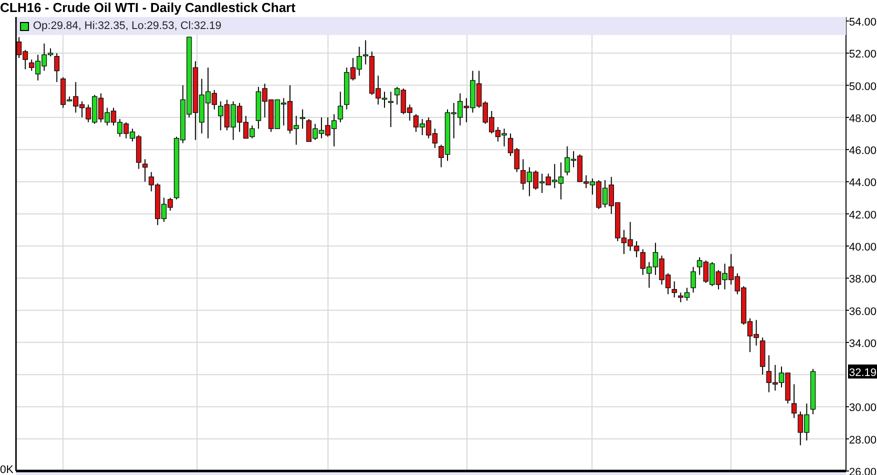 The width and height of the screenshot is (877, 475). What do you see at coordinates (863, 344) in the screenshot?
I see `axis-tick-label: 34.00` at bounding box center [863, 344].